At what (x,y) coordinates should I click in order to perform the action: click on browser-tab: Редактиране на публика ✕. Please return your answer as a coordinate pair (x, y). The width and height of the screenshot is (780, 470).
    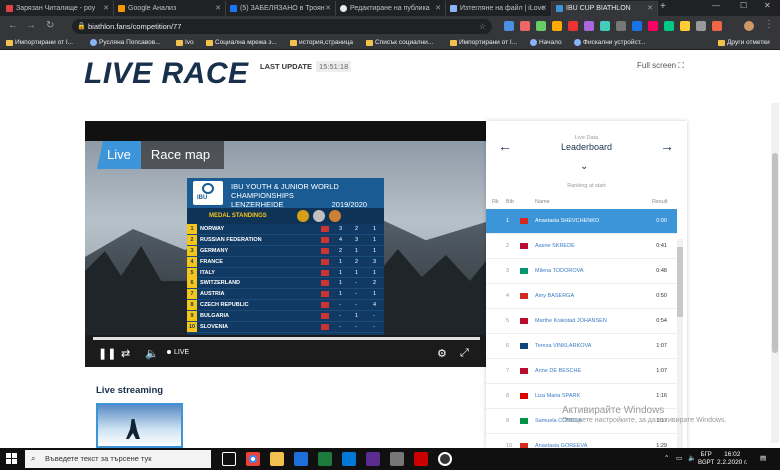
    Looking at the image, I should click on (391, 8).